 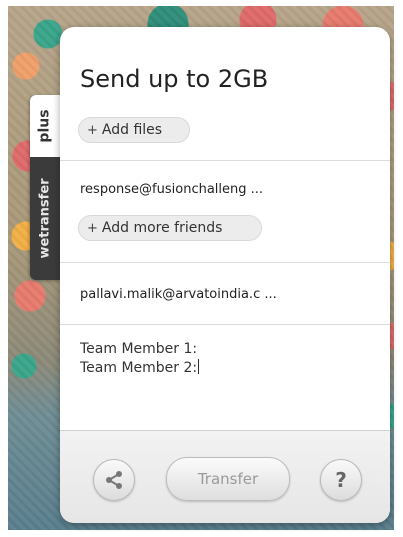 I want to click on message-line-1: Team Member 1:, so click(x=139, y=349).